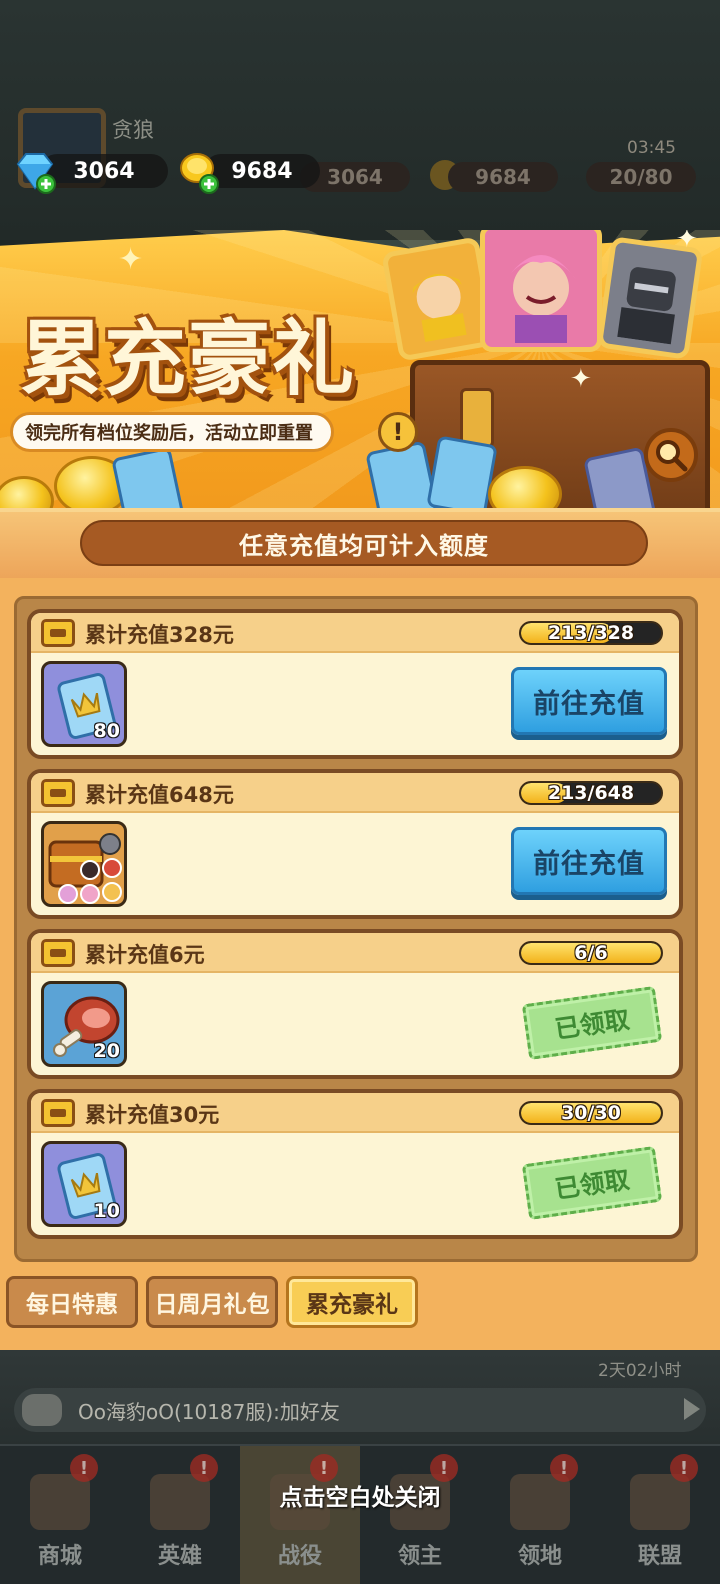  Describe the element at coordinates (106, 1211) in the screenshot. I see `reward-quantity: 10` at that location.